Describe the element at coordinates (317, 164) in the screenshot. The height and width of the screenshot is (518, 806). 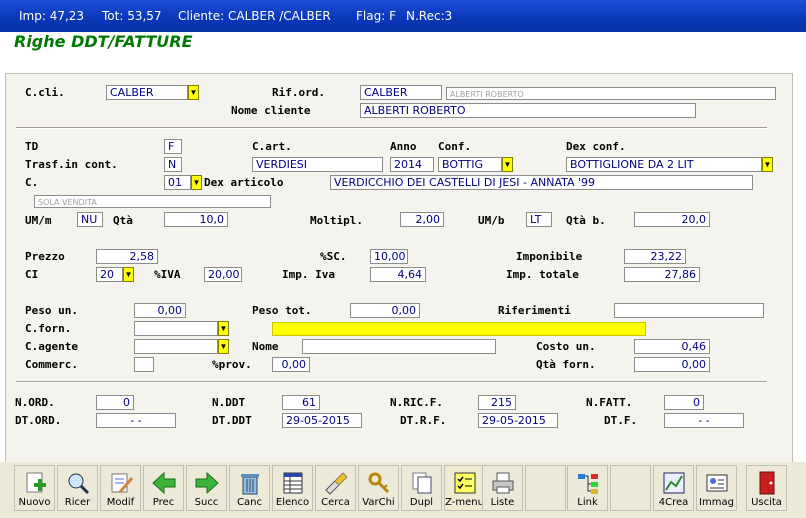
I see `cart-input: VERDIESI` at that location.